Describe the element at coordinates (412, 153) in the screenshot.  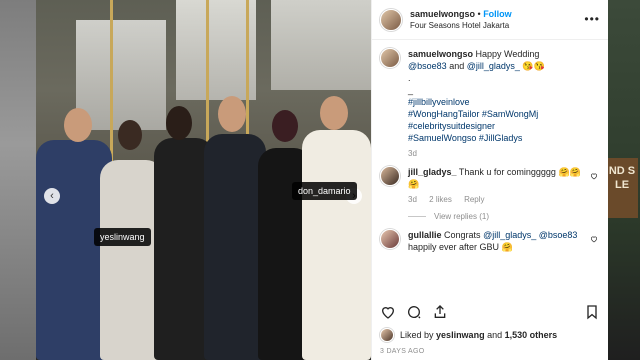
I see `caption-time: 3d` at that location.